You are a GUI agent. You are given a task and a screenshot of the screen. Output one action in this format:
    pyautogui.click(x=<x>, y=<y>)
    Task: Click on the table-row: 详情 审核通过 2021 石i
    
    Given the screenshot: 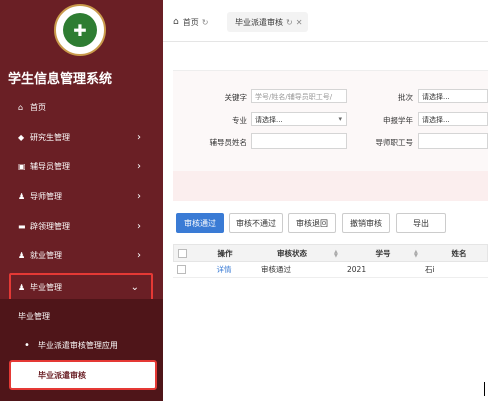 What is the action you would take?
    pyautogui.click(x=330, y=270)
    